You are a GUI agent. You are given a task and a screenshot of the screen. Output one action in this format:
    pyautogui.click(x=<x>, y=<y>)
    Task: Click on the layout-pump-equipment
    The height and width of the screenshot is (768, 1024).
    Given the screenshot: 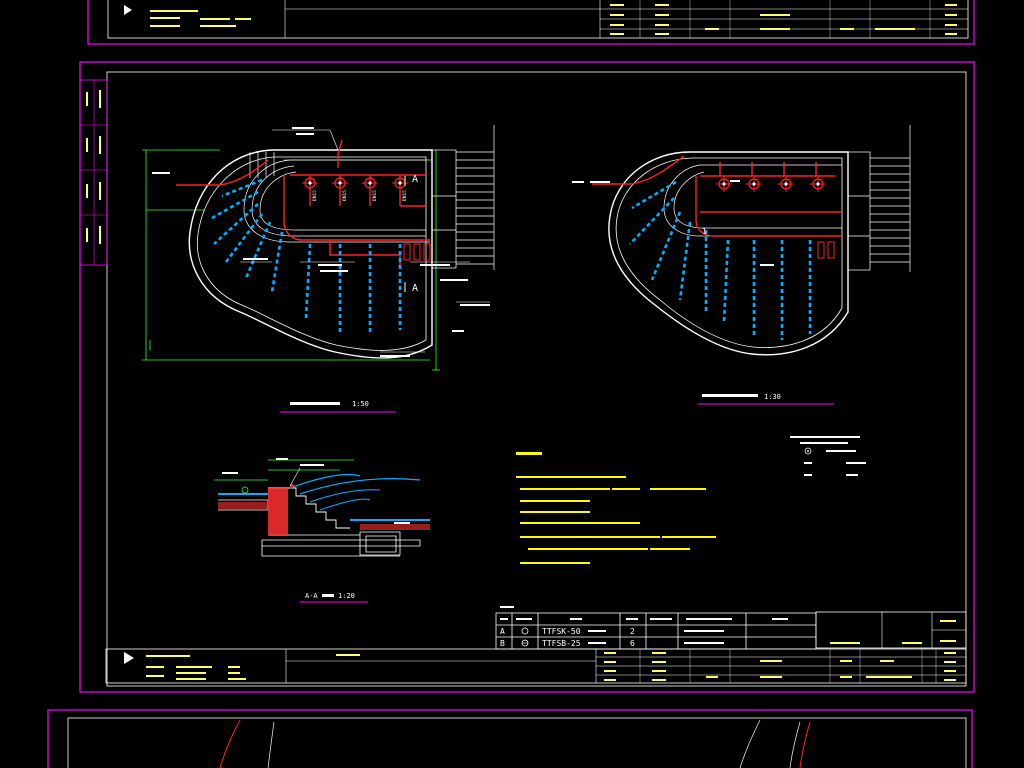 What is the action you would take?
    pyautogui.click(x=826, y=250)
    